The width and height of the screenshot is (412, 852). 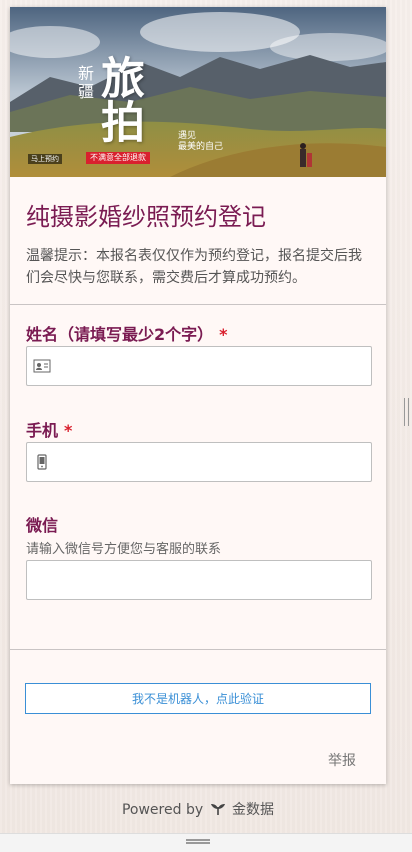 What do you see at coordinates (42, 366) in the screenshot?
I see `id-card-icon` at bounding box center [42, 366].